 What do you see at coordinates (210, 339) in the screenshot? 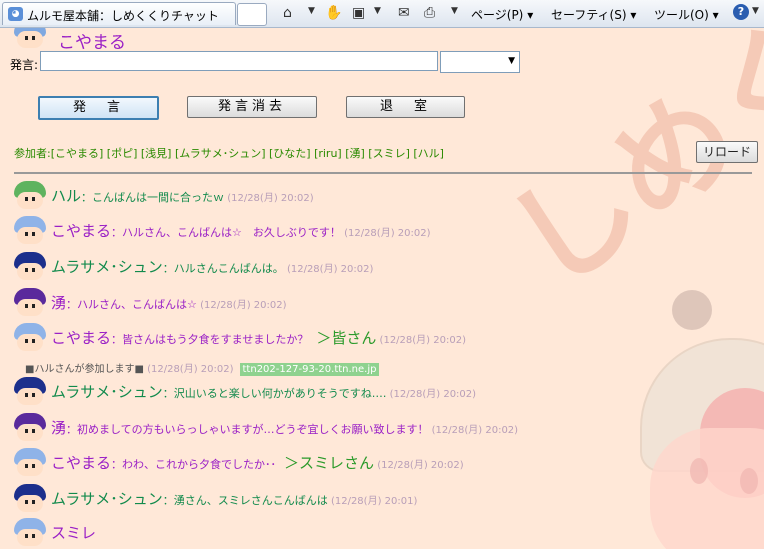
I see `message-text: ：皆さんはもう夕食をすませましたか？` at bounding box center [210, 339].